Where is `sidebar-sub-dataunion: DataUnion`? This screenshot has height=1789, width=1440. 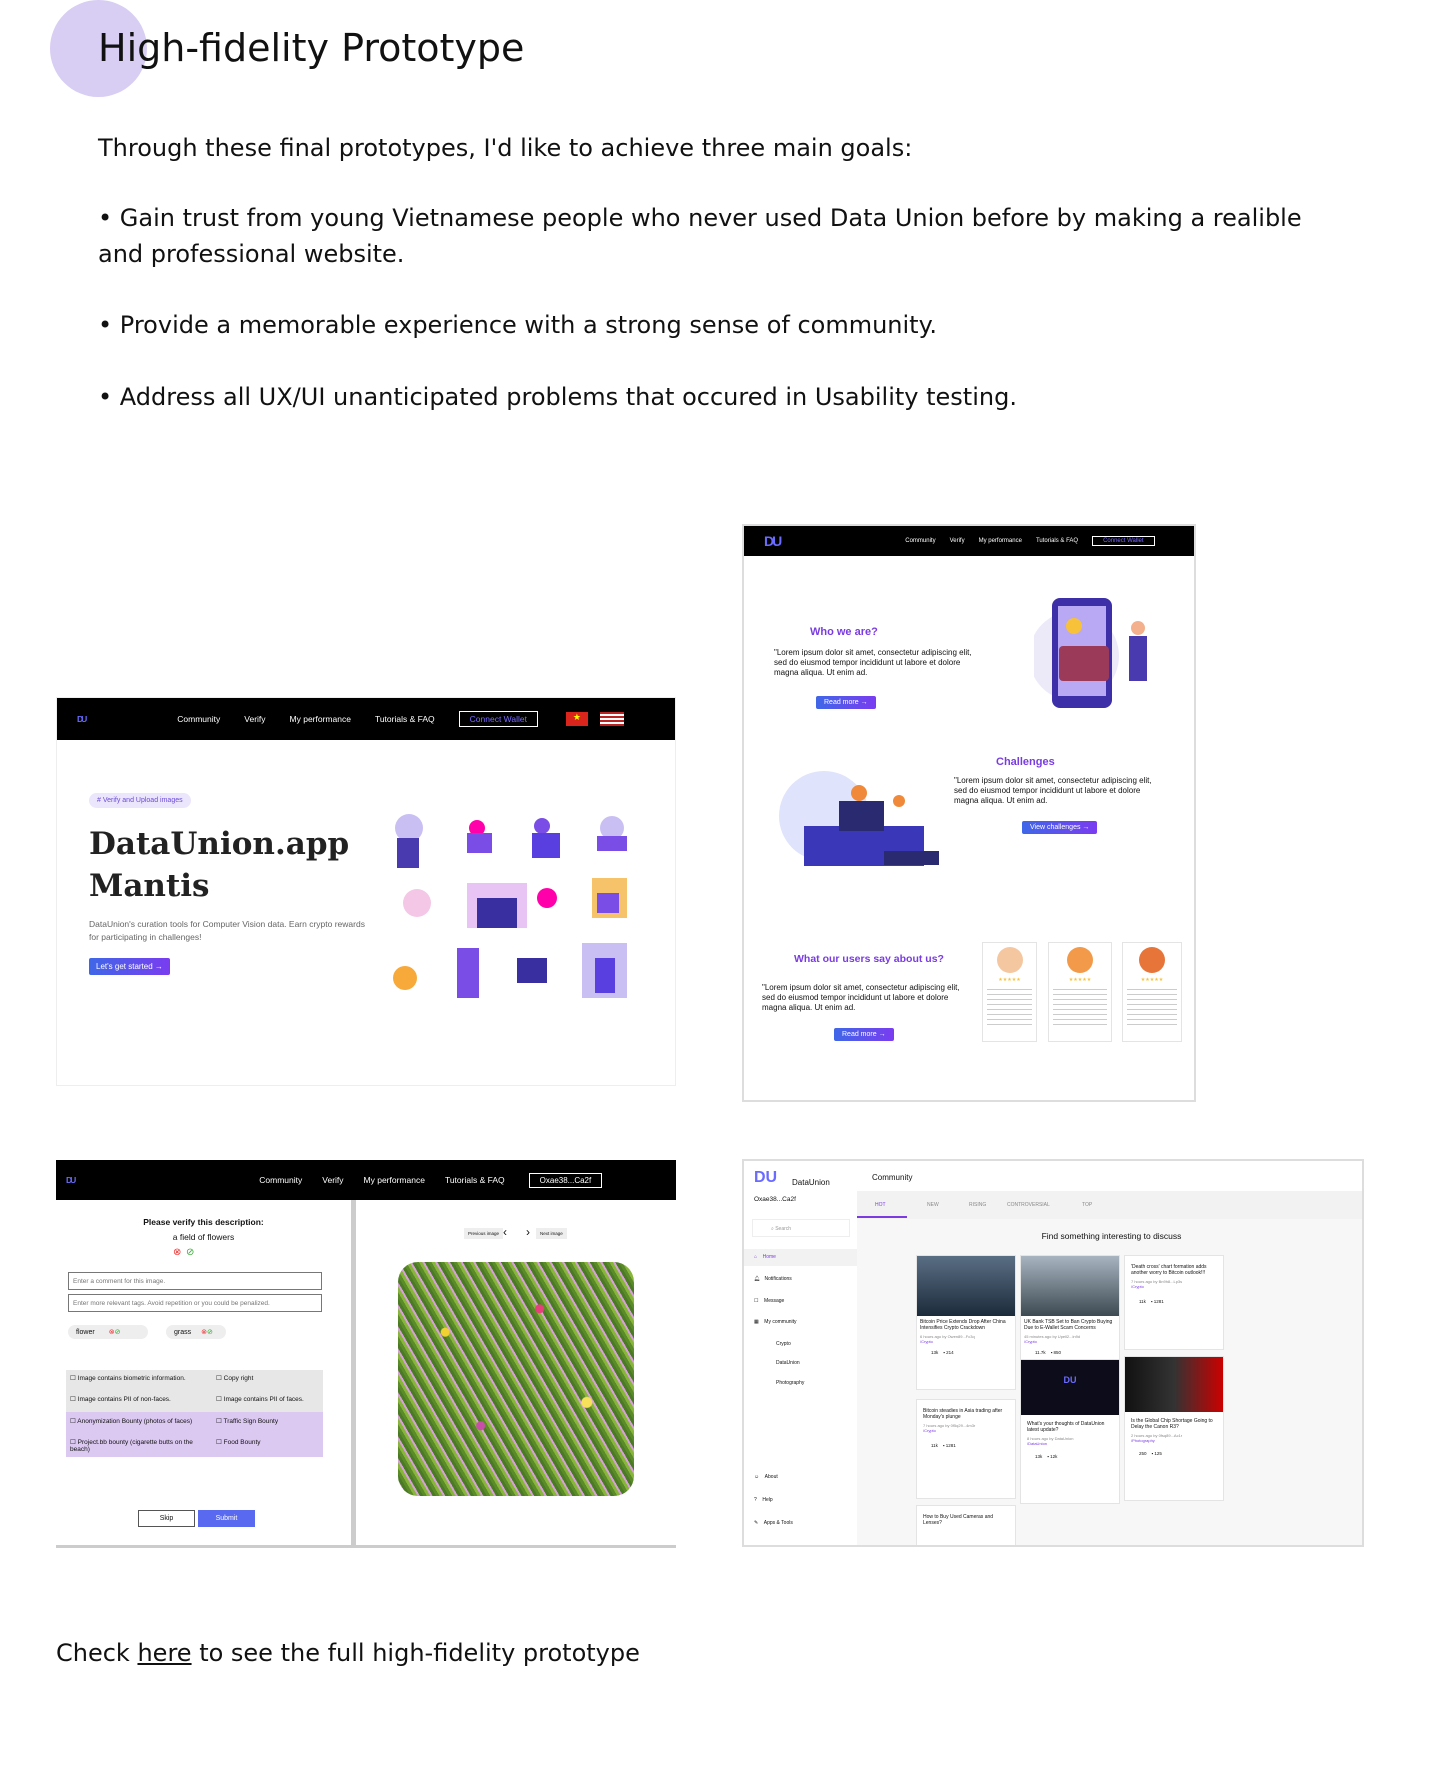
sidebar-sub-dataunion: DataUnion is located at coordinates (788, 1363).